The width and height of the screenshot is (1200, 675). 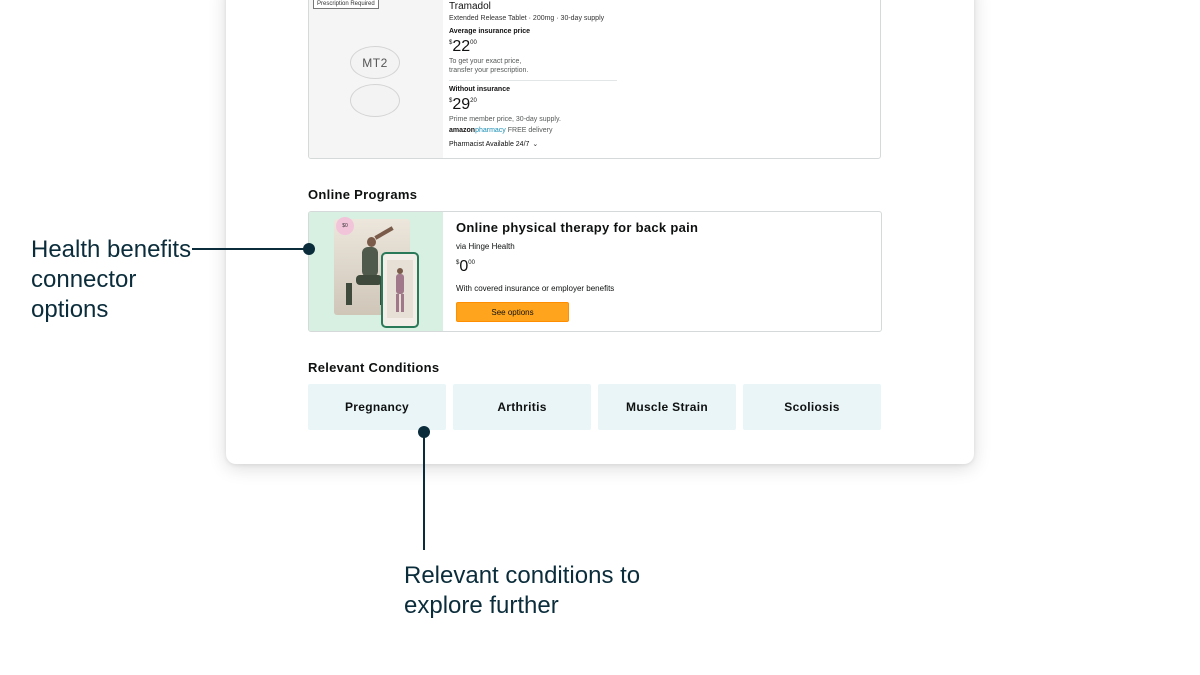 What do you see at coordinates (533, 80) in the screenshot?
I see `divider` at bounding box center [533, 80].